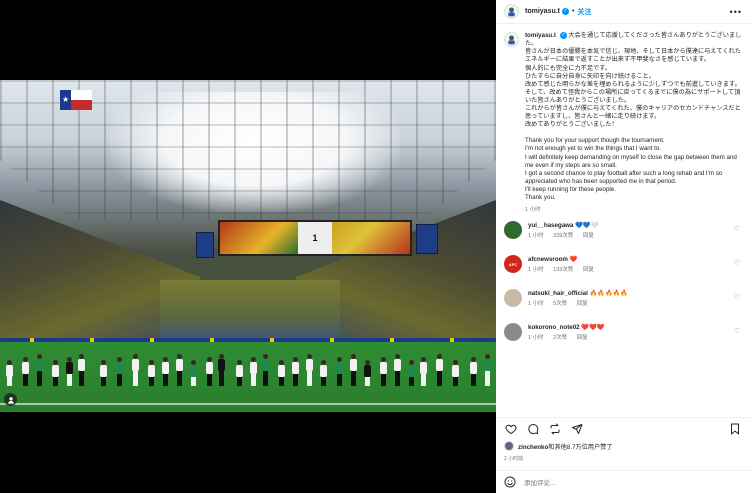 This screenshot has height=493, width=750. I want to click on likes-user: zinchenko, so click(533, 447).